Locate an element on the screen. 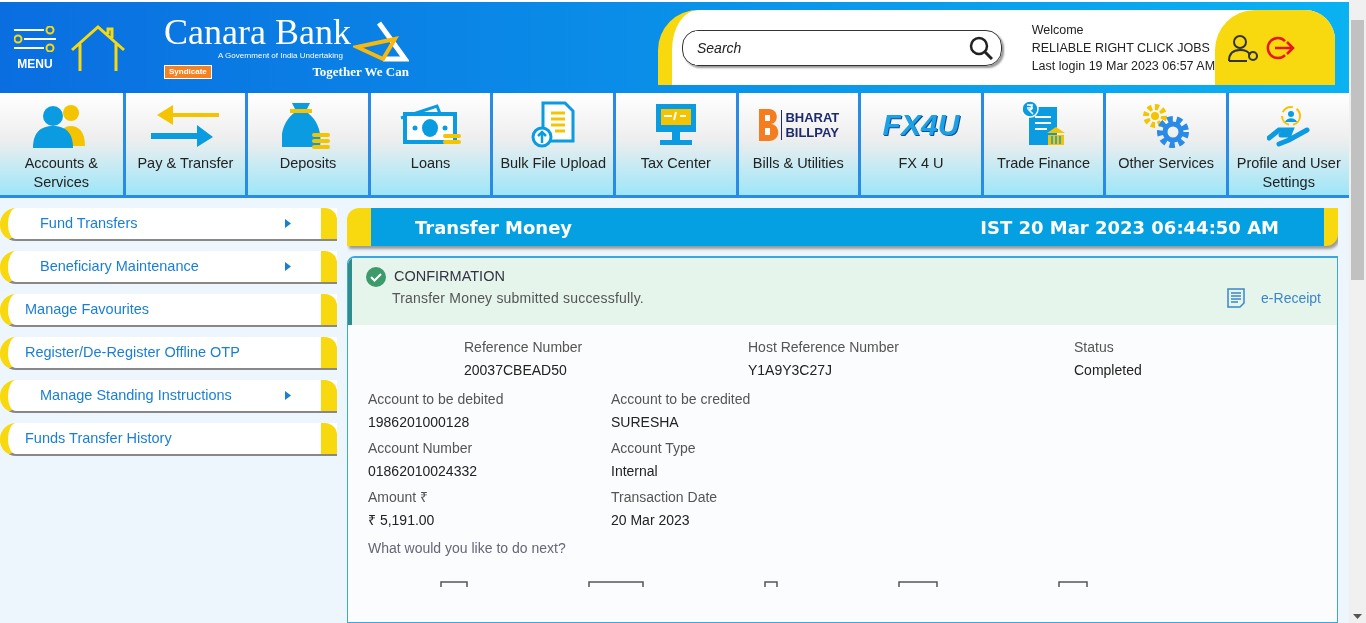  banknotes-icon is located at coordinates (430, 125).